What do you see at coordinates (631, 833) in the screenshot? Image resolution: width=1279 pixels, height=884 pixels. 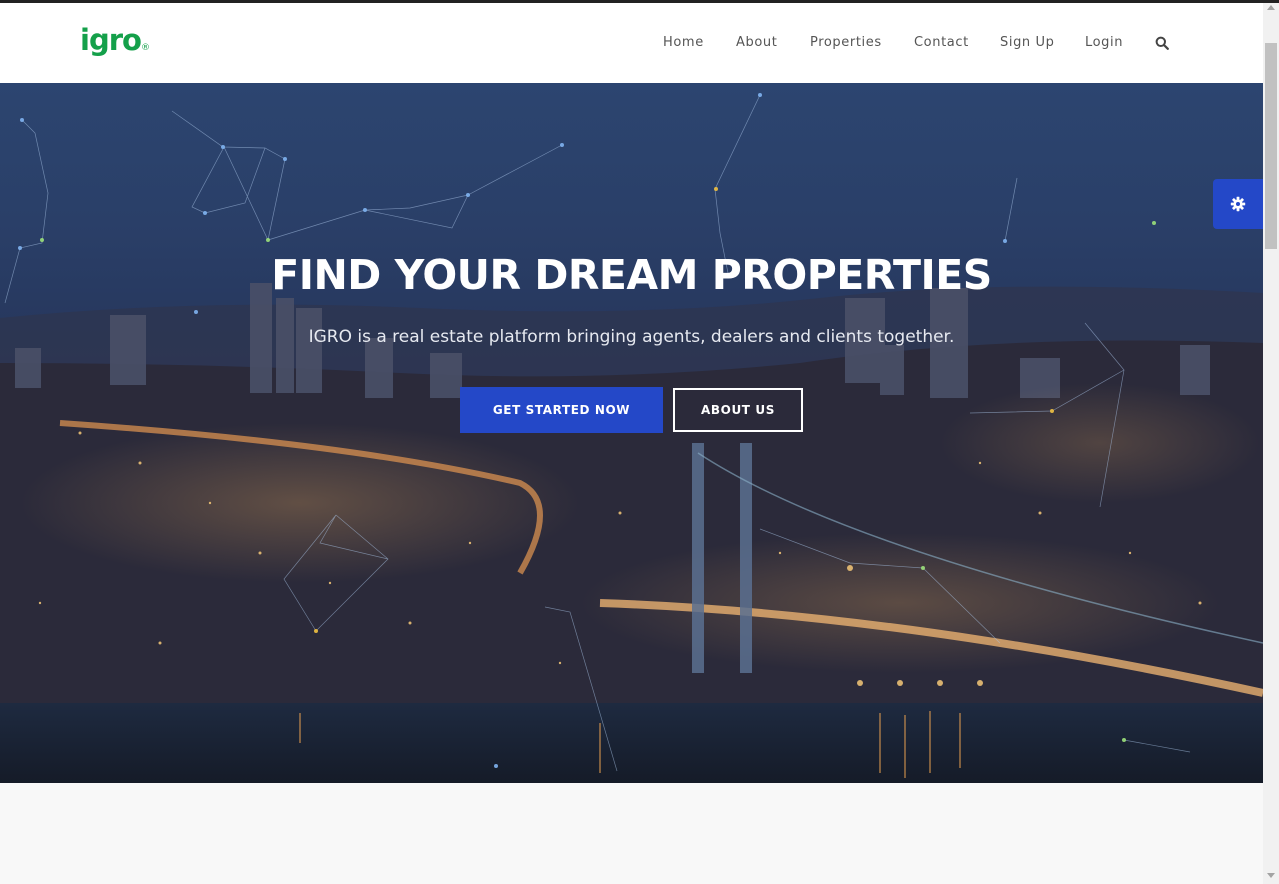 I see `next-section` at bounding box center [631, 833].